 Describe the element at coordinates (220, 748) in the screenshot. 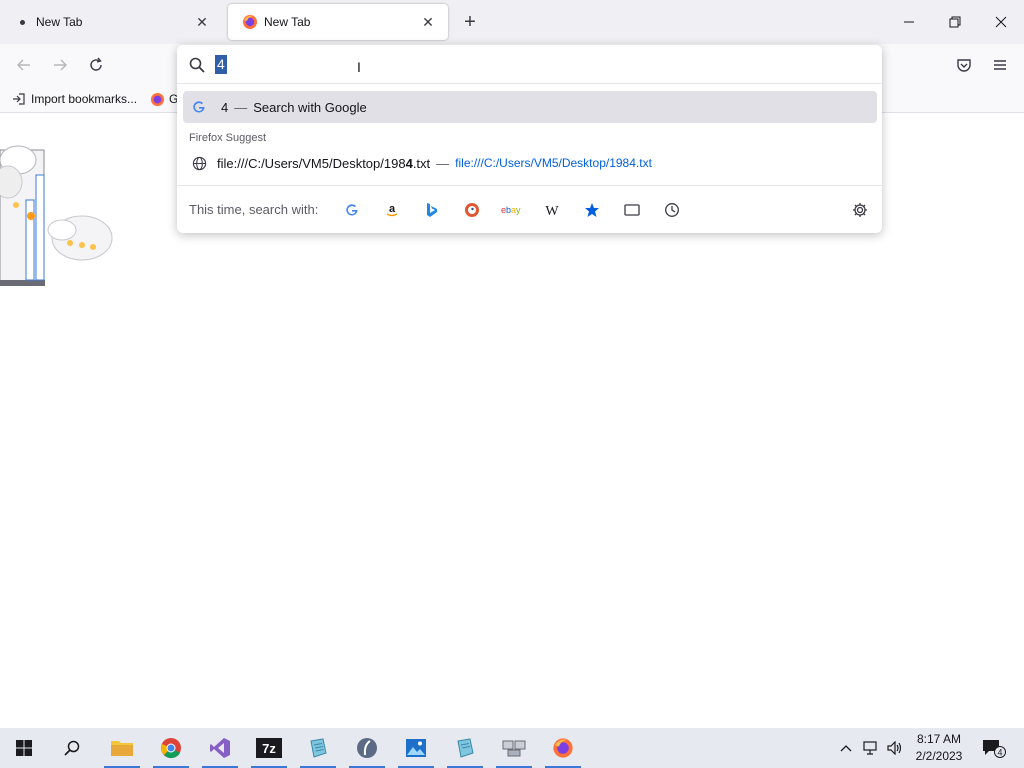

I see `visual-studio-icon` at that location.